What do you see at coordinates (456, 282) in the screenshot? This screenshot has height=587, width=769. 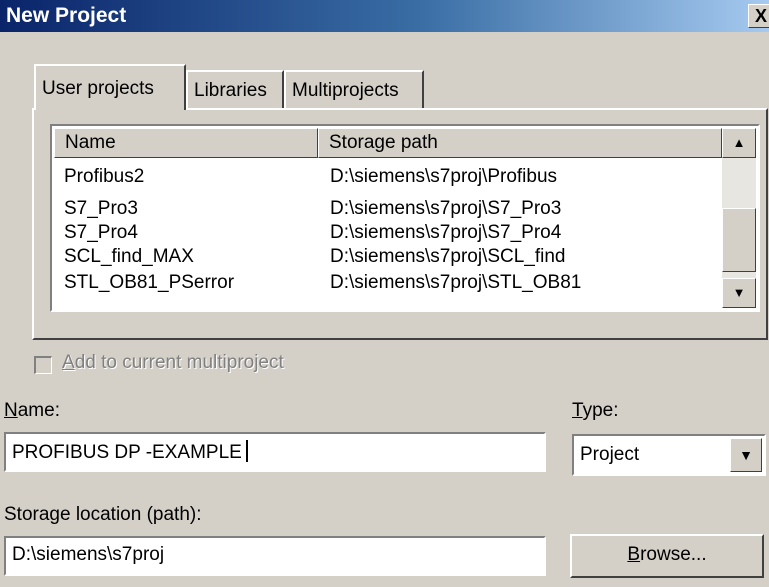 I see `project-path: D:\siemens\s7proj\STL_OB81` at bounding box center [456, 282].